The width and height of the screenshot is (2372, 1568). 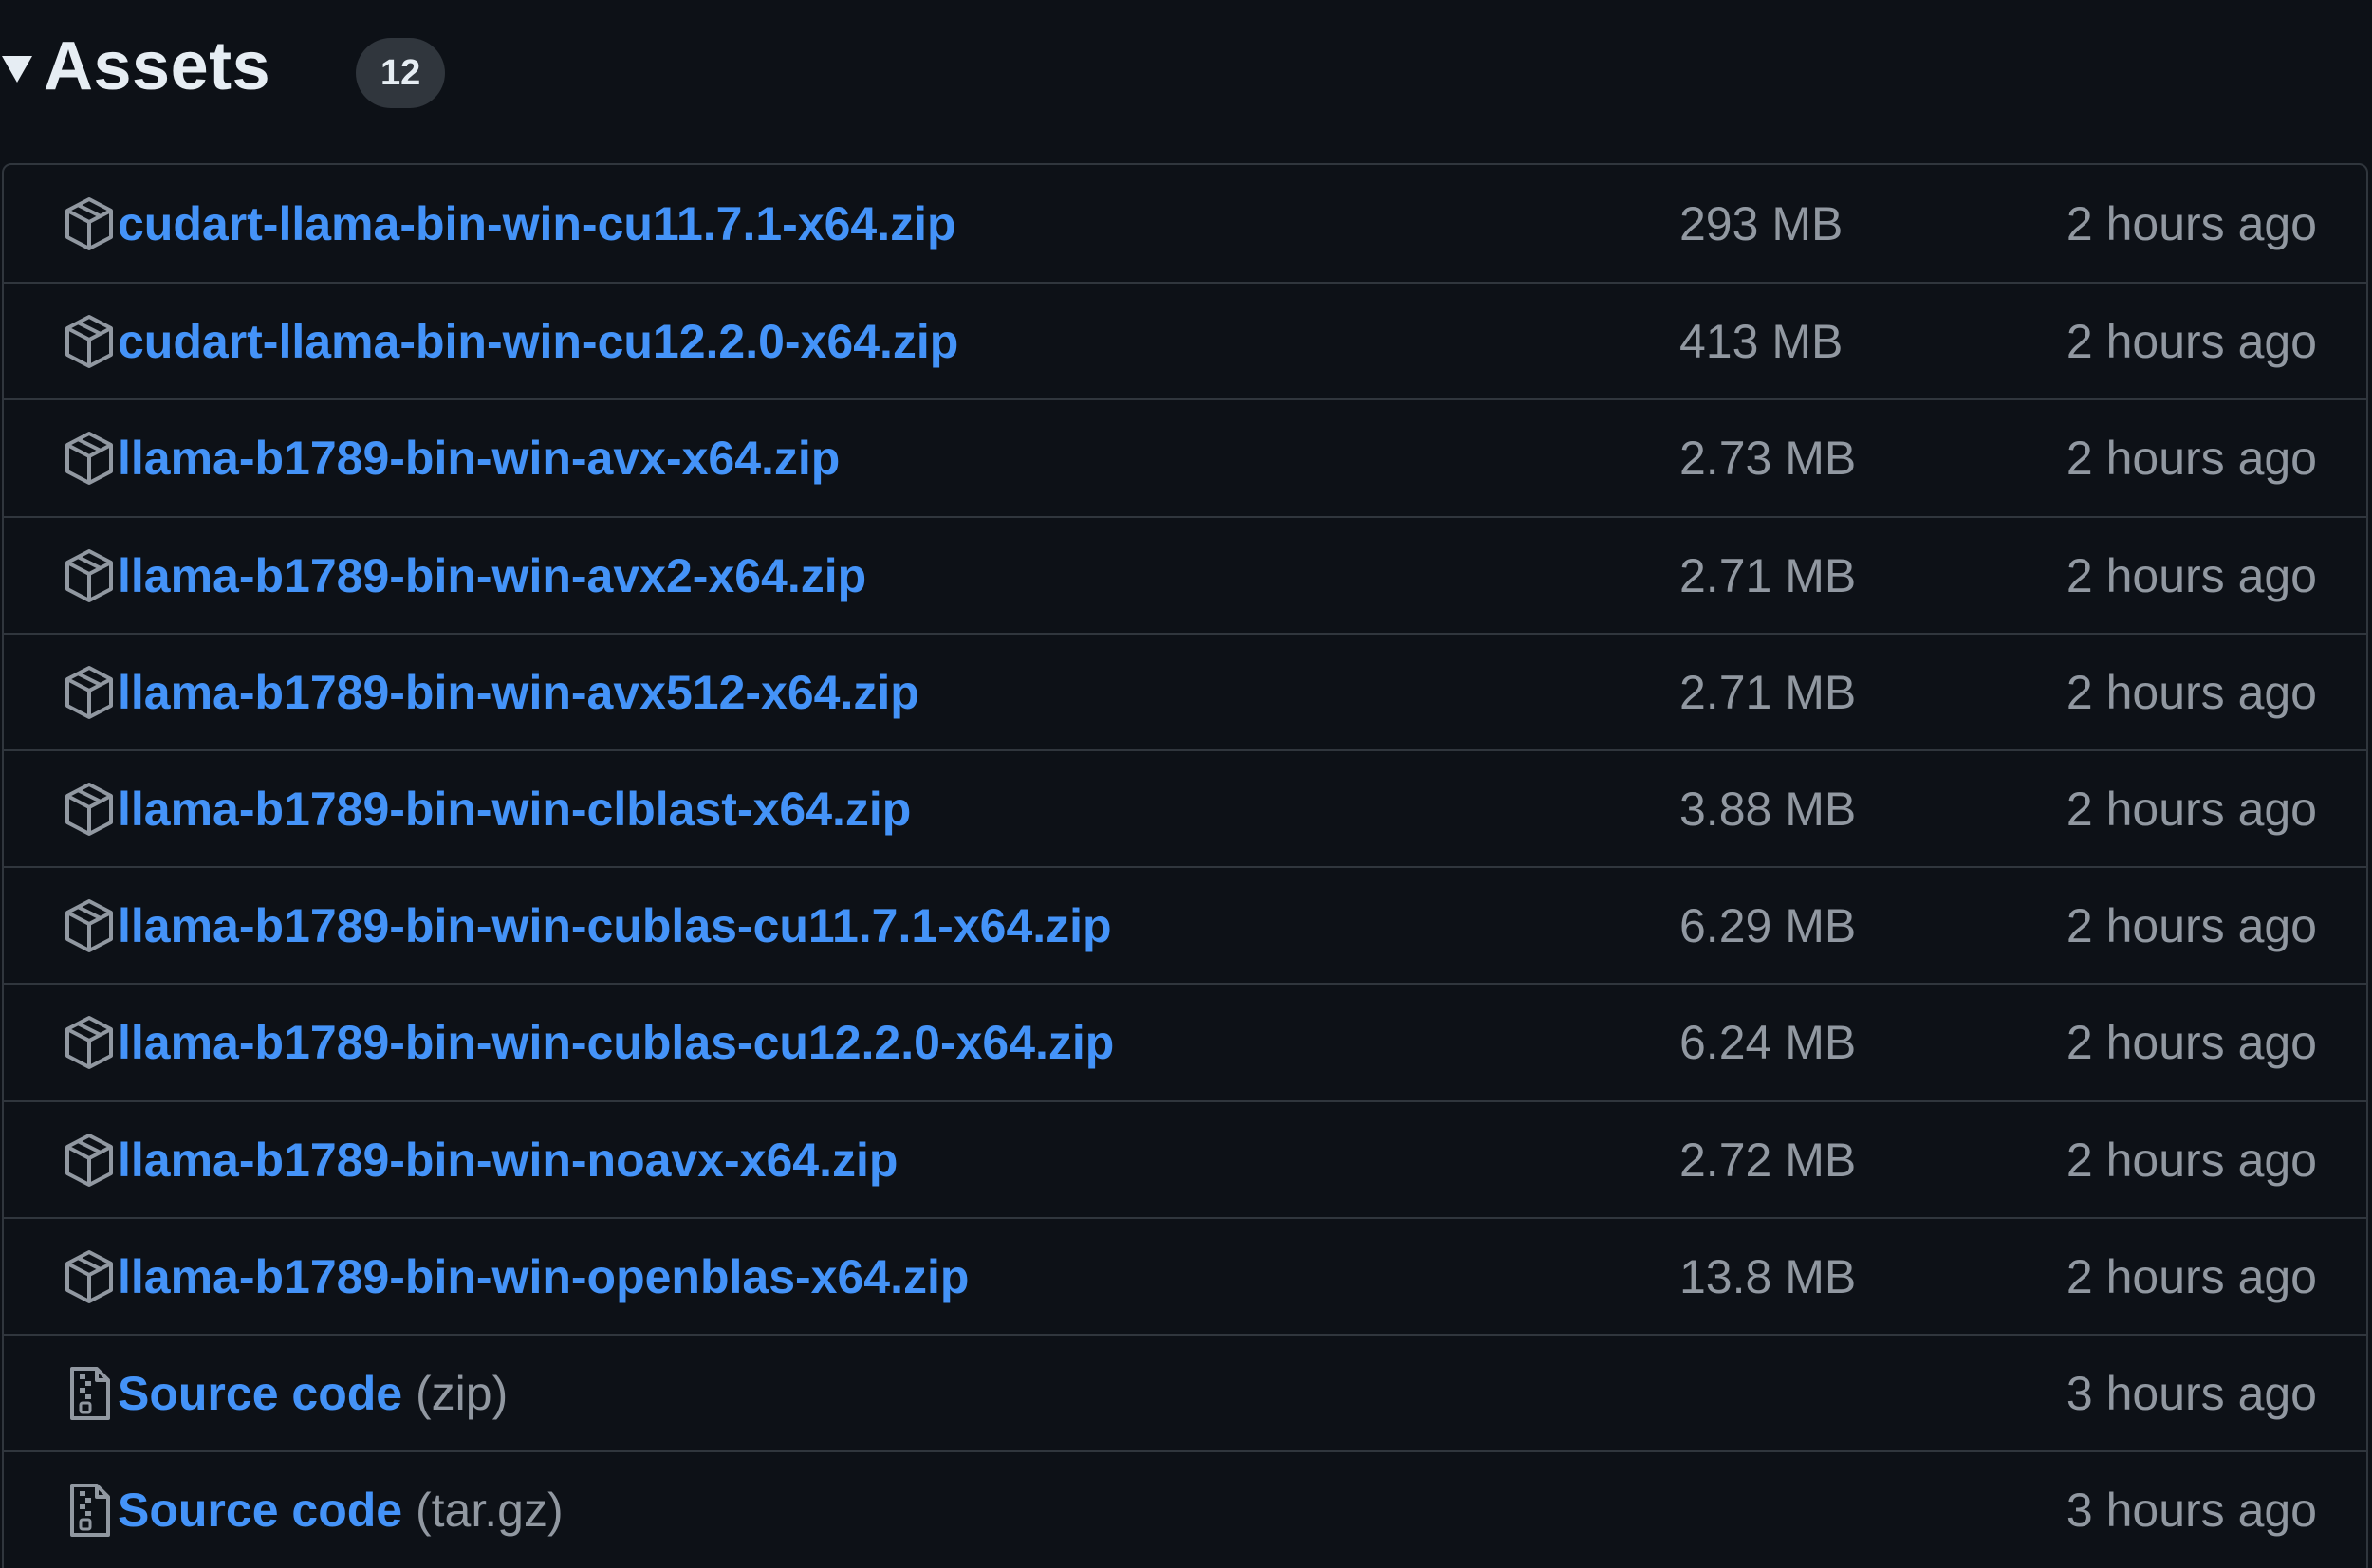 I want to click on asset-download-link: llama-b1789-bin-win-avx512-x64.zip, so click(x=518, y=692).